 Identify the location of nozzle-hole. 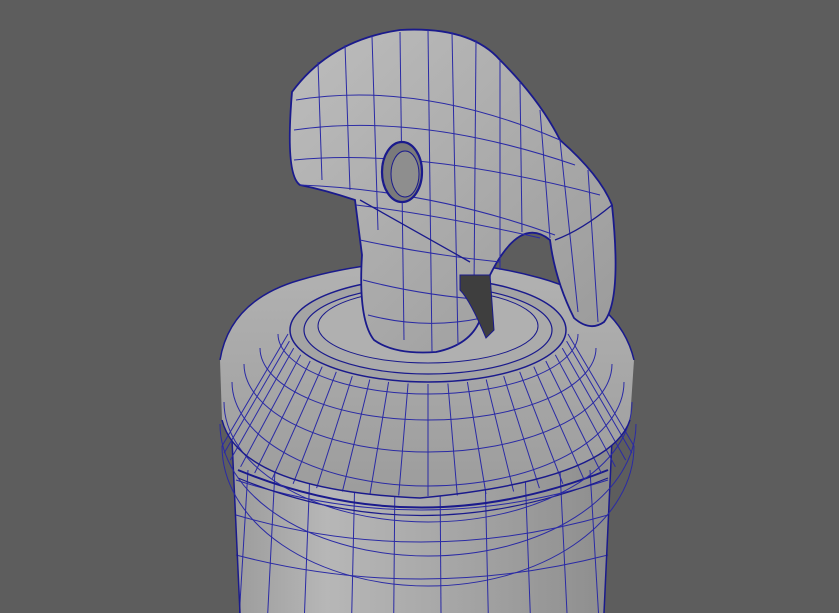
(402, 172).